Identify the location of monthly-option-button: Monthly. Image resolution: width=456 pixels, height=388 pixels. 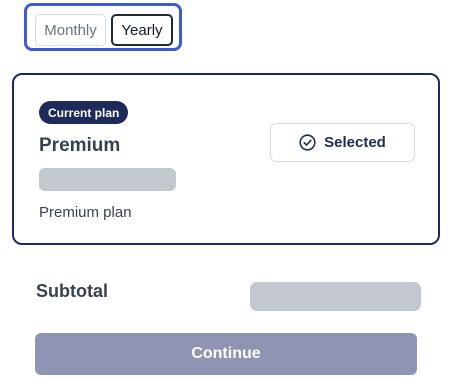
(70, 30).